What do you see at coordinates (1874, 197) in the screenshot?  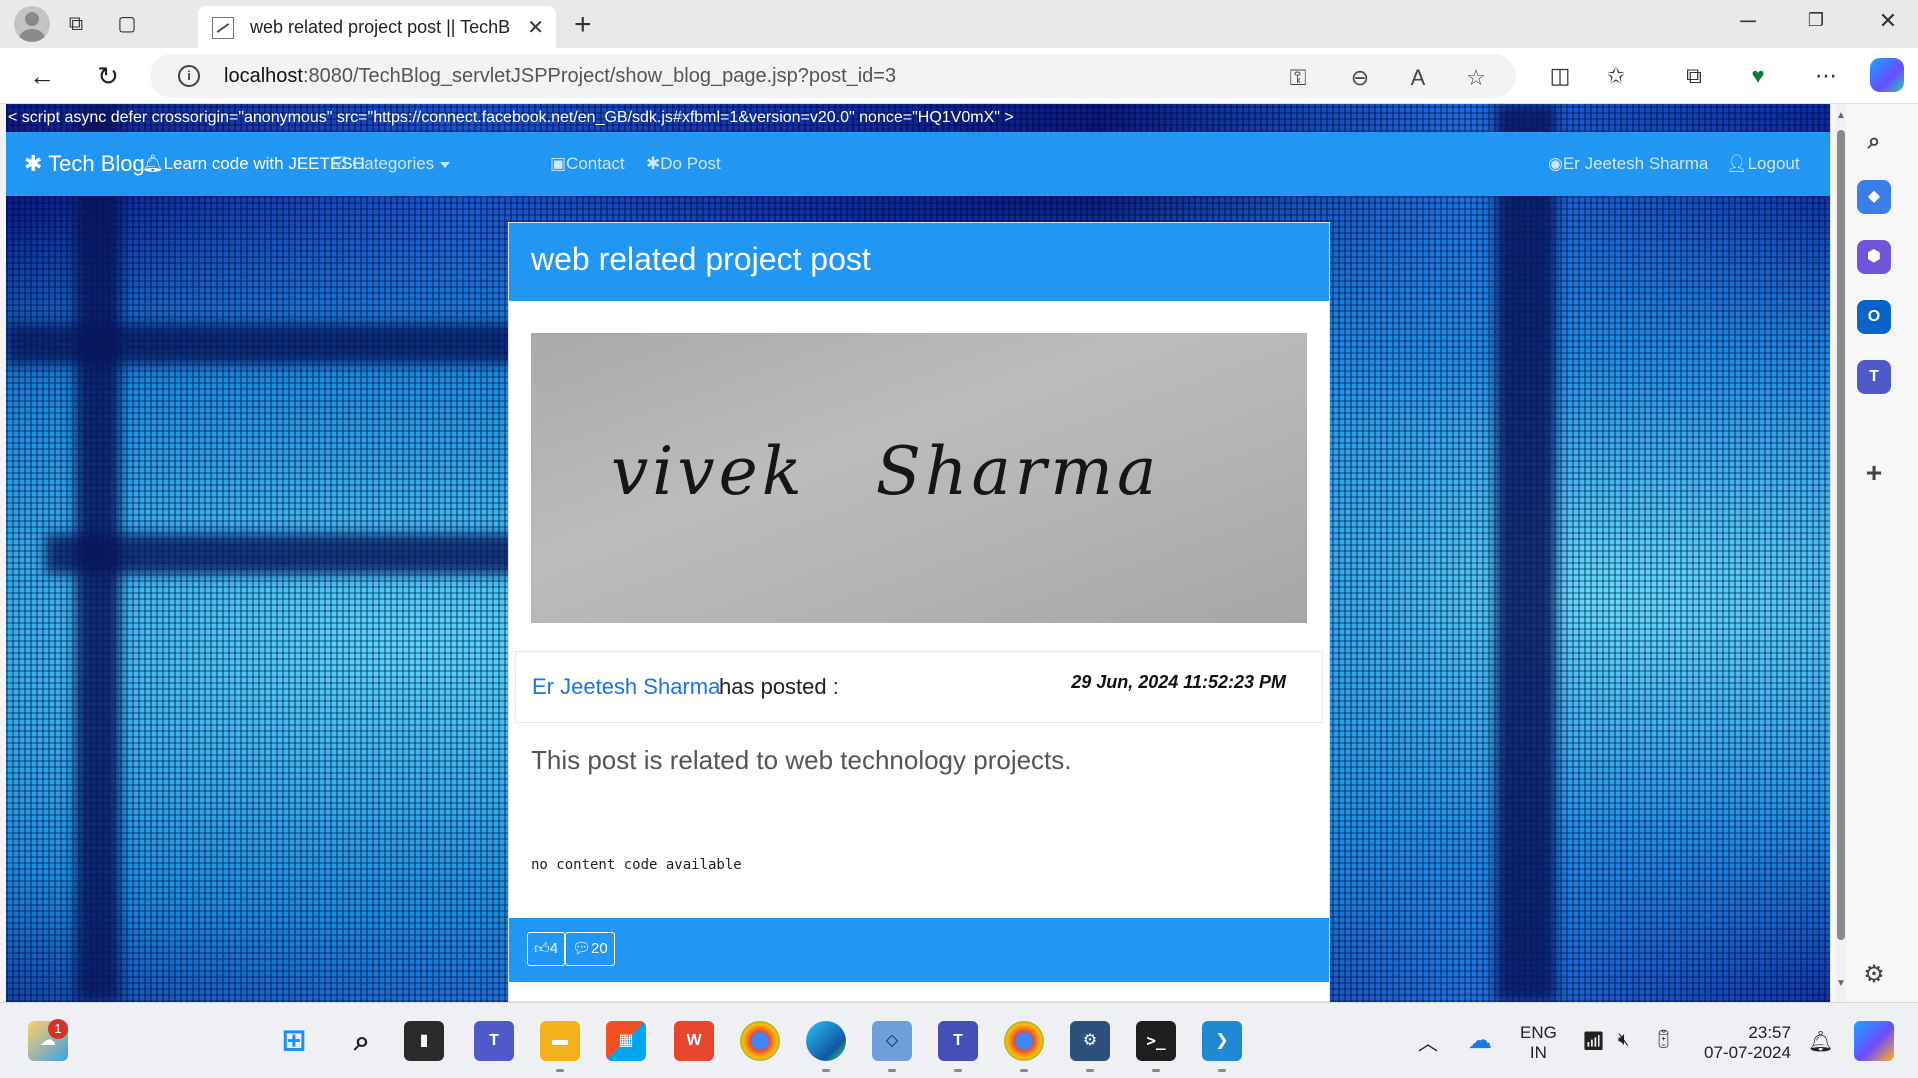 I see `shopping-tag-icon: ◆` at bounding box center [1874, 197].